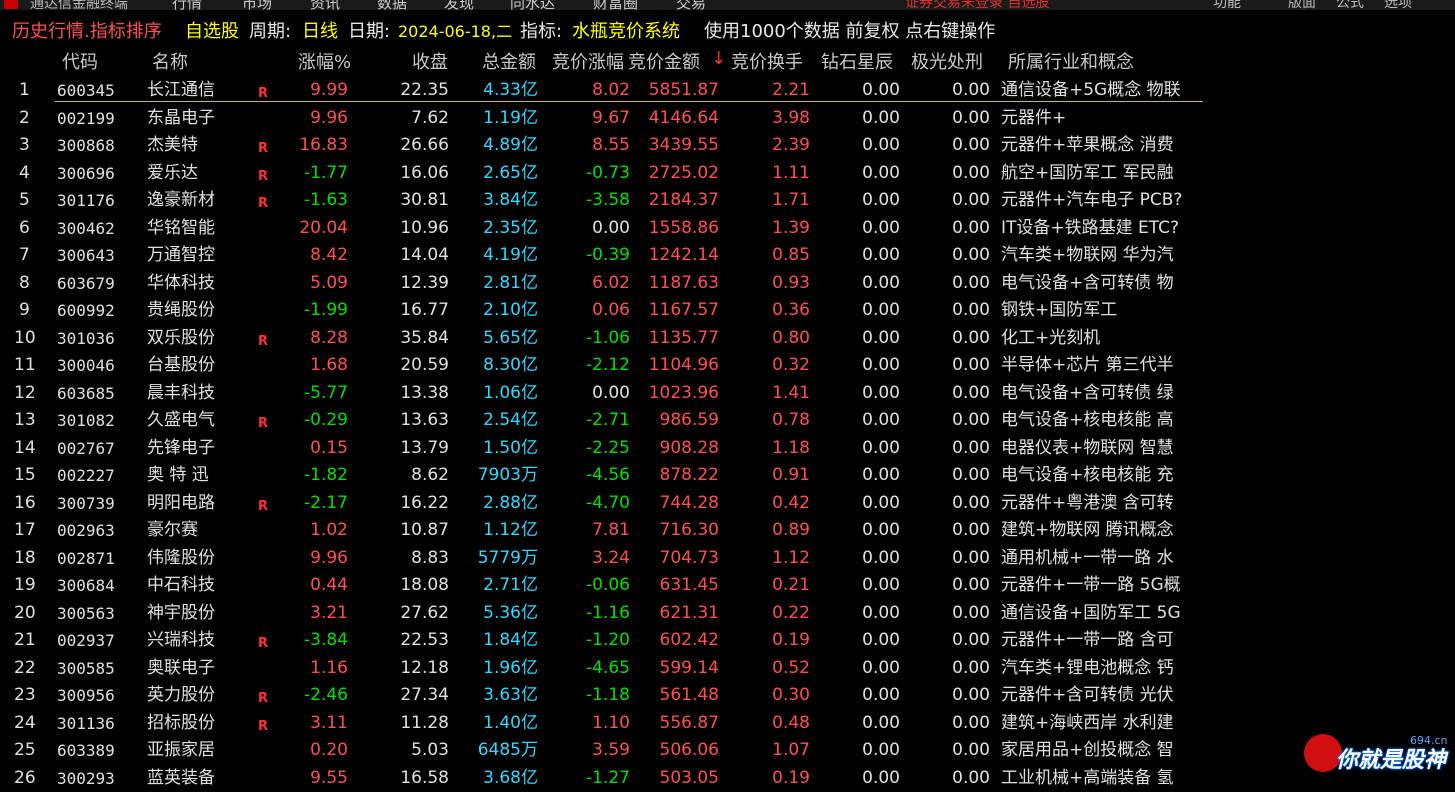 This screenshot has width=1455, height=792. I want to click on row-bid-amount: 503.05, so click(689, 777).